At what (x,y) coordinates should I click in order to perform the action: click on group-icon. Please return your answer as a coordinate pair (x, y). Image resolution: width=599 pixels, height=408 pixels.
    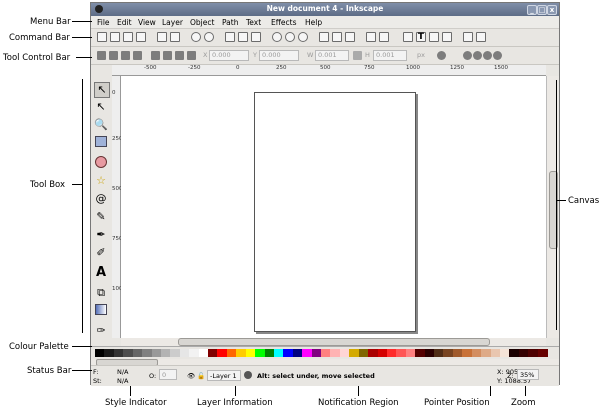
    Looking at the image, I should click on (371, 37).